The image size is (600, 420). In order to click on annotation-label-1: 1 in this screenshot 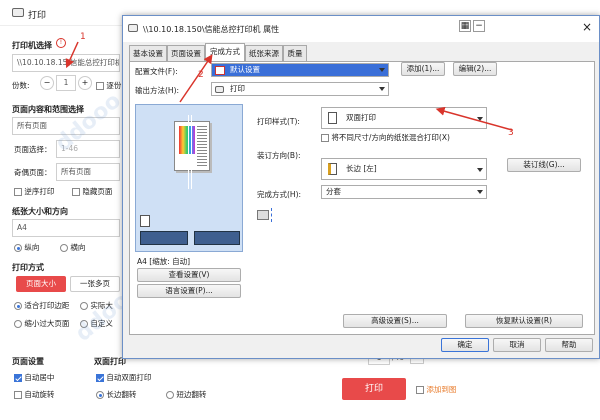, I will do `click(83, 37)`.